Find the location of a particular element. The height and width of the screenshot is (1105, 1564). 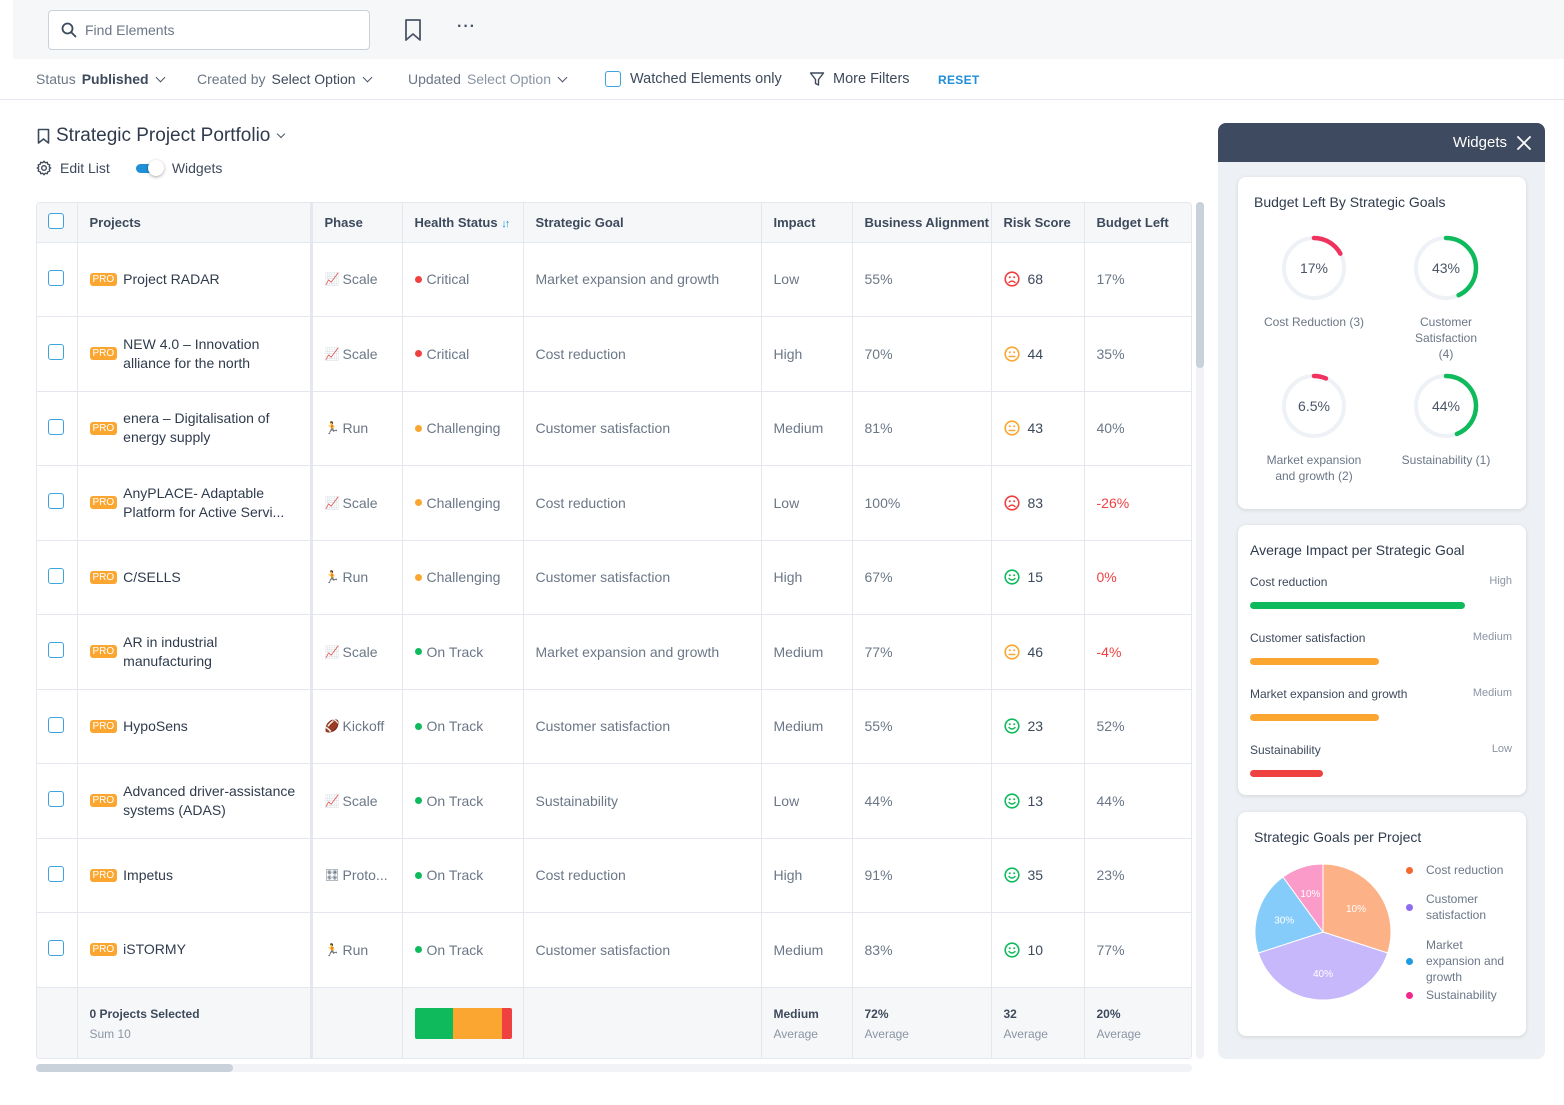

bookmark-icon is located at coordinates (413, 30).